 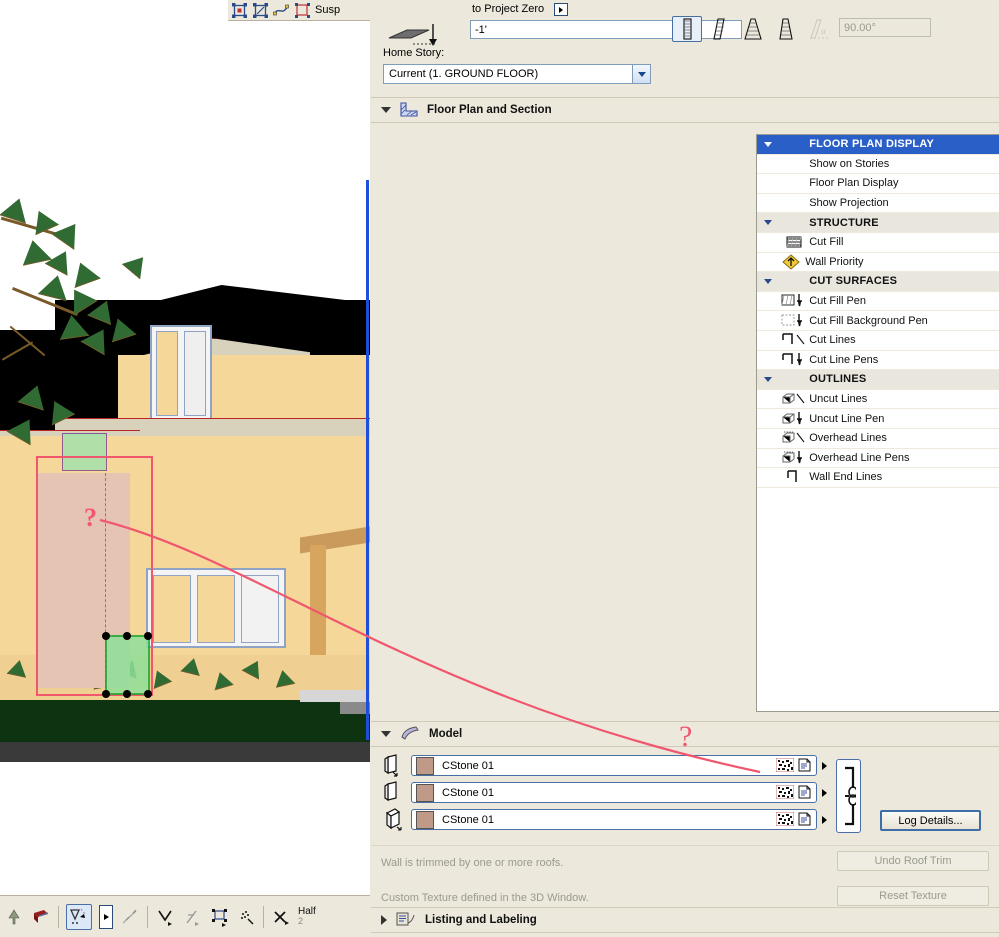 What do you see at coordinates (872, 144) in the screenshot?
I see `setting-name: FLOOR PLAN DISPLAY` at bounding box center [872, 144].